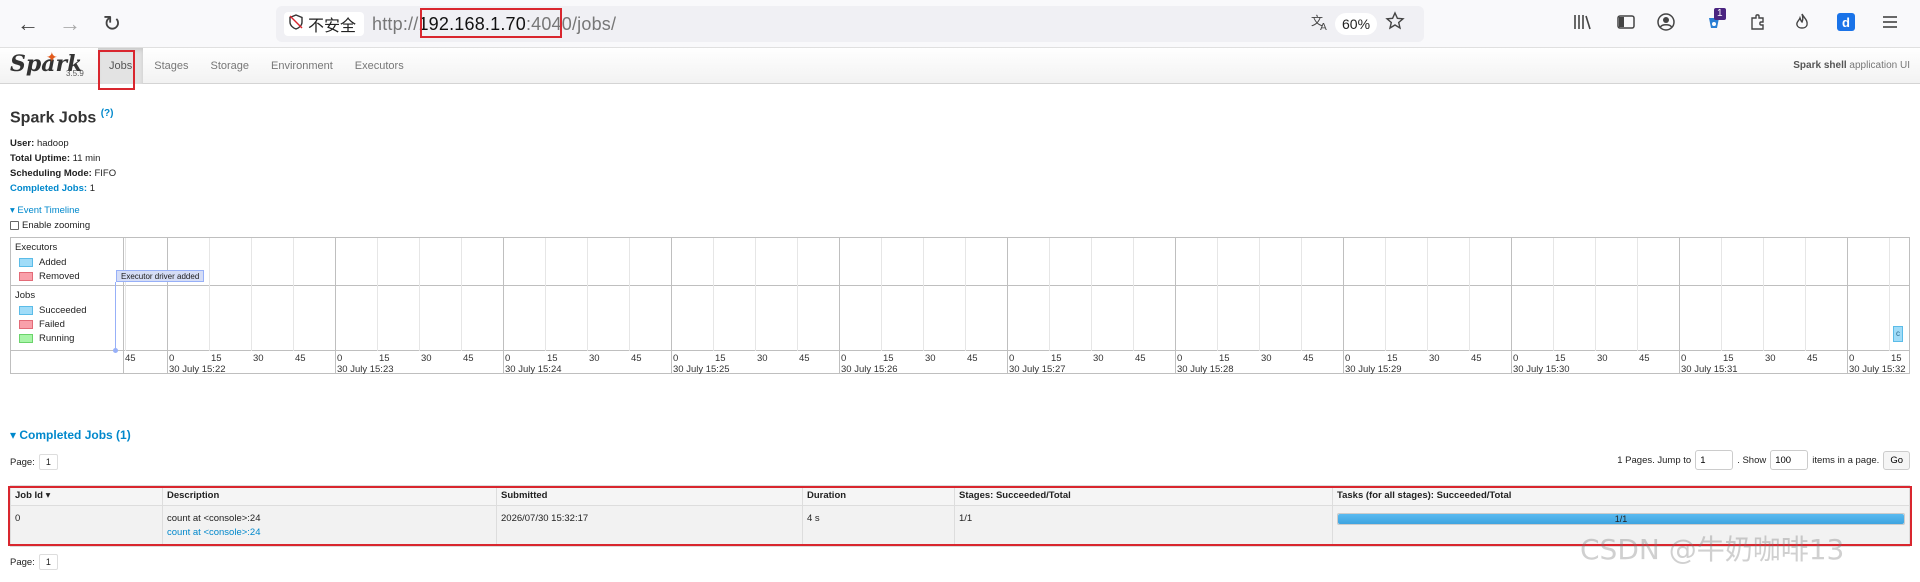 The width and height of the screenshot is (1920, 582). What do you see at coordinates (56, 225) in the screenshot?
I see `enable-zooming-label: Enable zooming` at bounding box center [56, 225].